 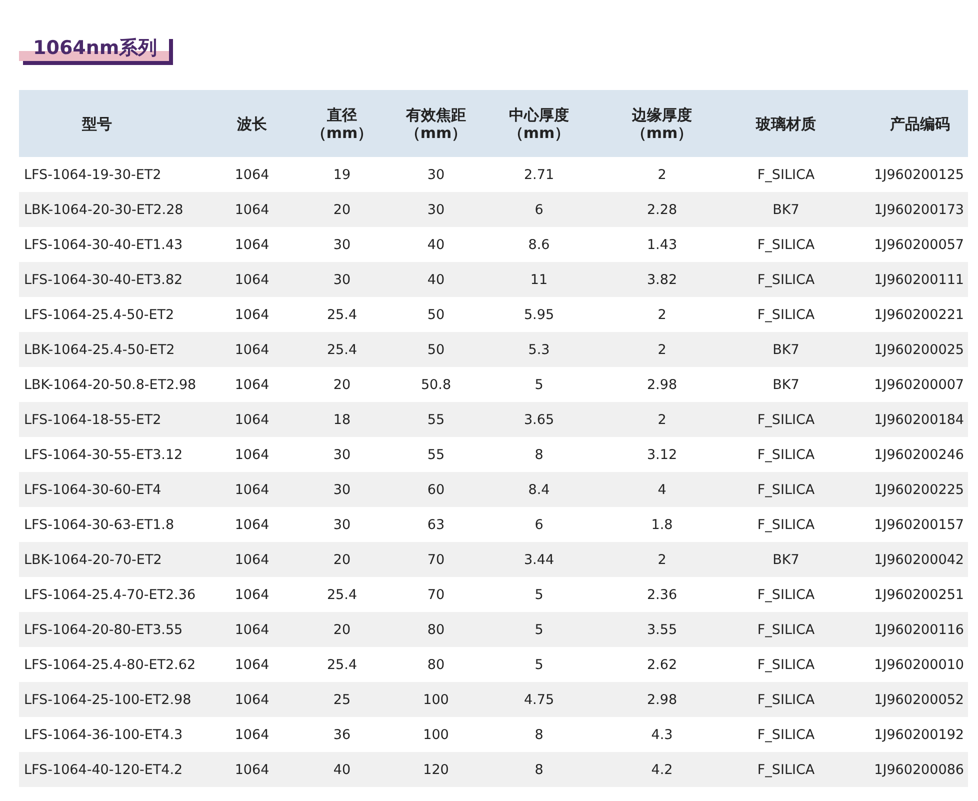 I want to click on table-cell-text: 2.71, so click(x=539, y=174).